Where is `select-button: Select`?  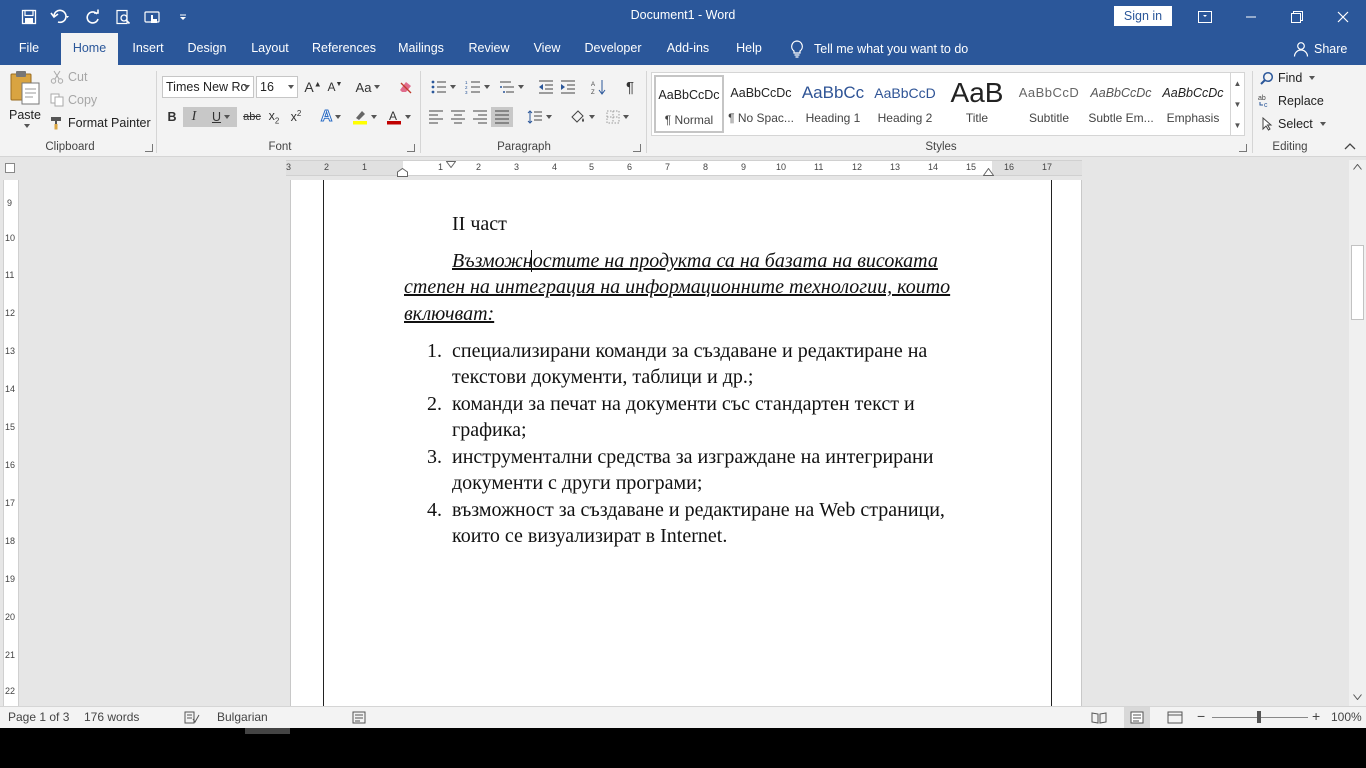
select-button: Select is located at coordinates (1293, 124).